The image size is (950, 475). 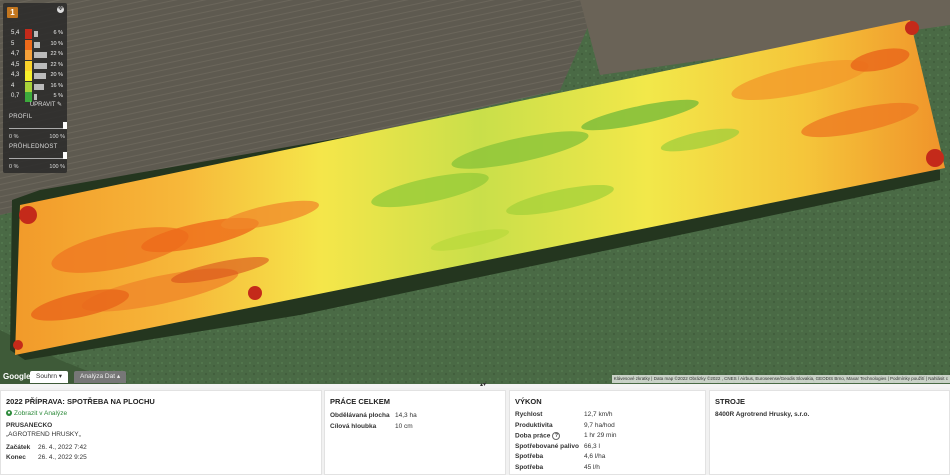 What do you see at coordinates (17, 376) in the screenshot?
I see `google-logo: Google` at bounding box center [17, 376].